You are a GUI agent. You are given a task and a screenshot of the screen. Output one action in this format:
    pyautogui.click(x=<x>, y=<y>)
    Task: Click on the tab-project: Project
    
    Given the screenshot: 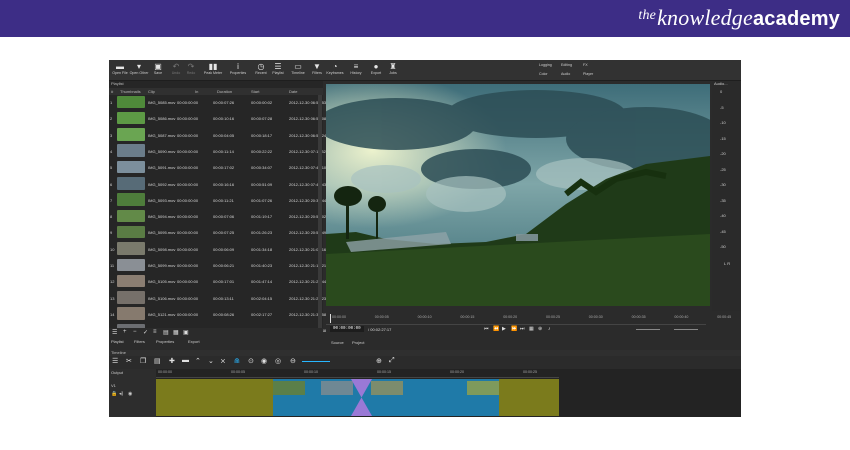 What is the action you would take?
    pyautogui.click(x=358, y=342)
    